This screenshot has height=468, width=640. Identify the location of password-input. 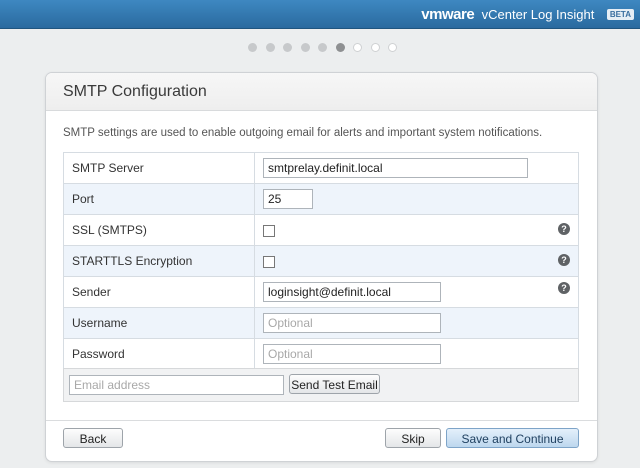
(352, 354).